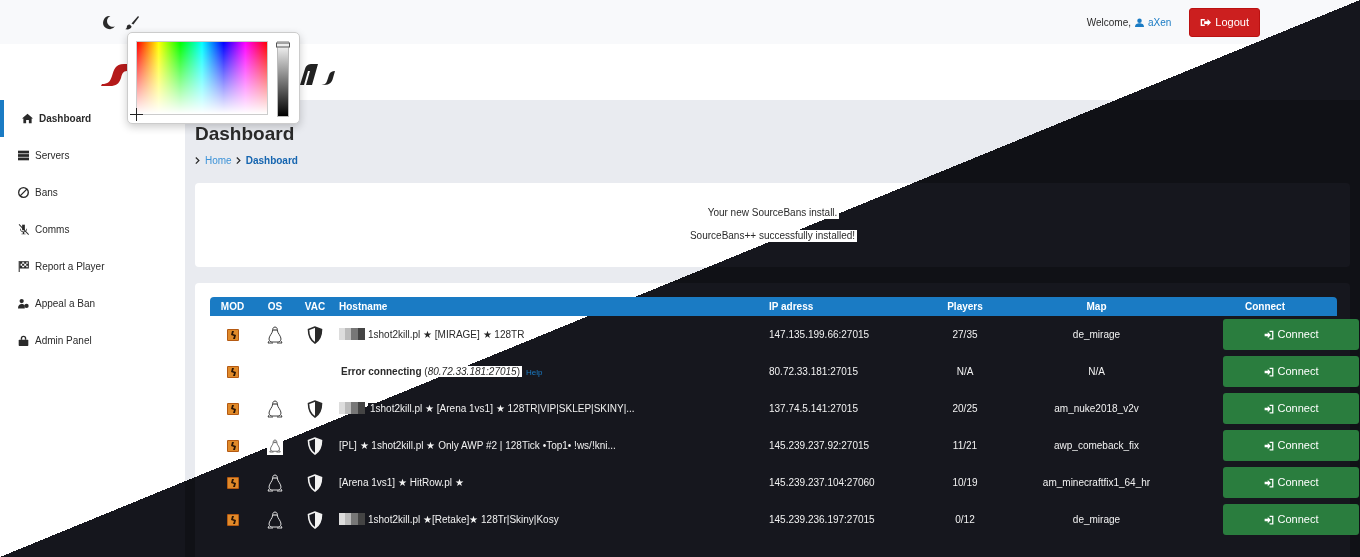 The height and width of the screenshot is (557, 1360). Describe the element at coordinates (446, 334) in the screenshot. I see `hostname-text: 1shot2kill.pl ★ [MIRAGE] ★ 128TR` at that location.